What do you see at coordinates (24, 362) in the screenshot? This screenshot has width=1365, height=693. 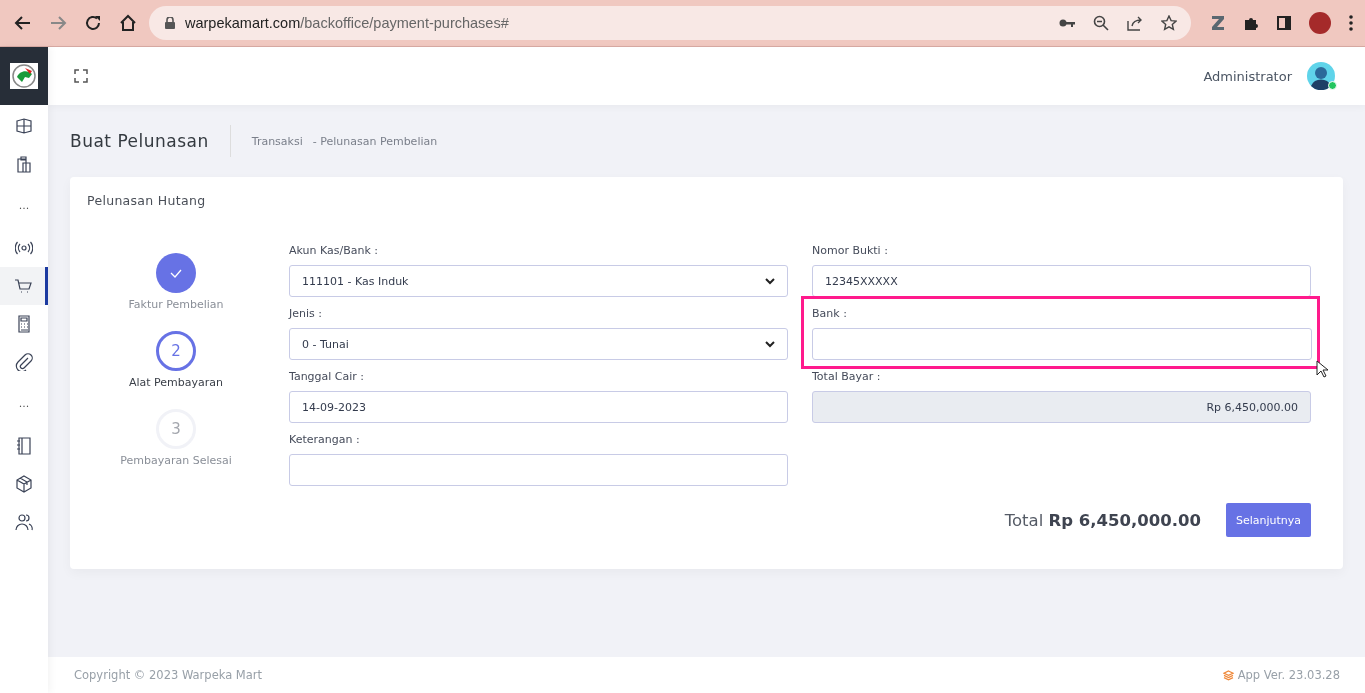 I see `clip-icon` at bounding box center [24, 362].